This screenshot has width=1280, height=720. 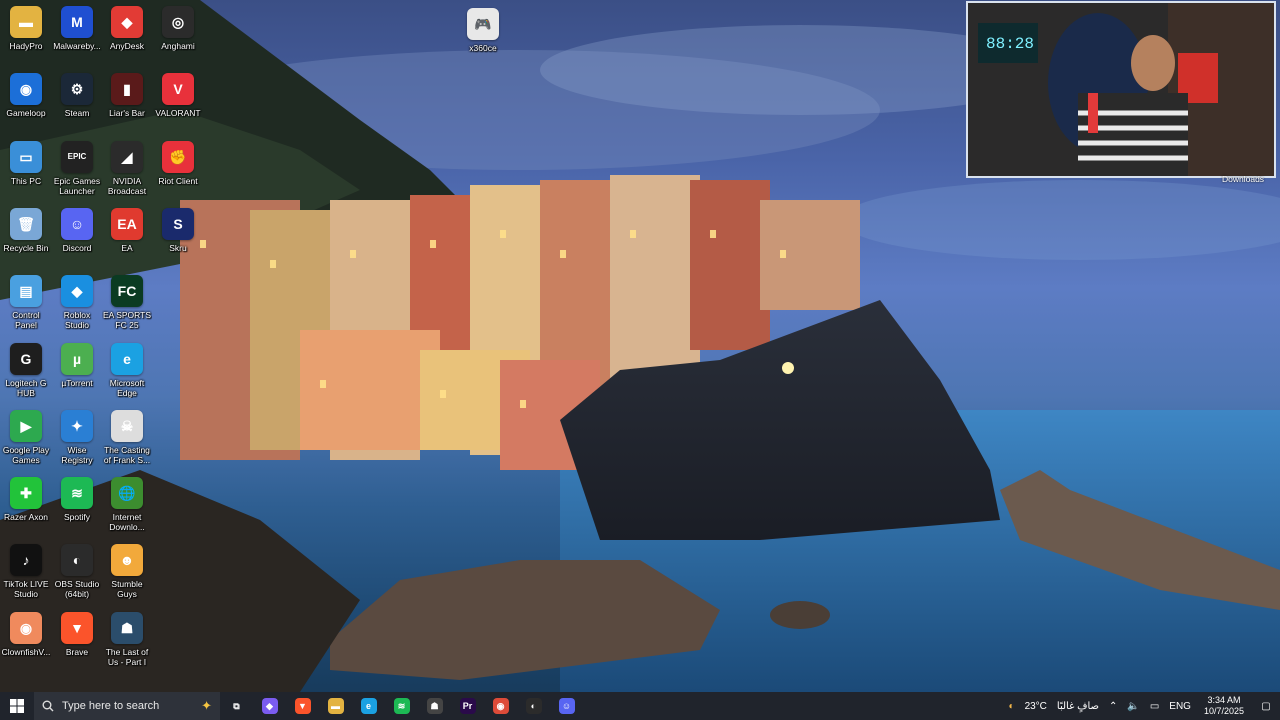 I want to click on notification-button: ▢, so click(x=1266, y=706).